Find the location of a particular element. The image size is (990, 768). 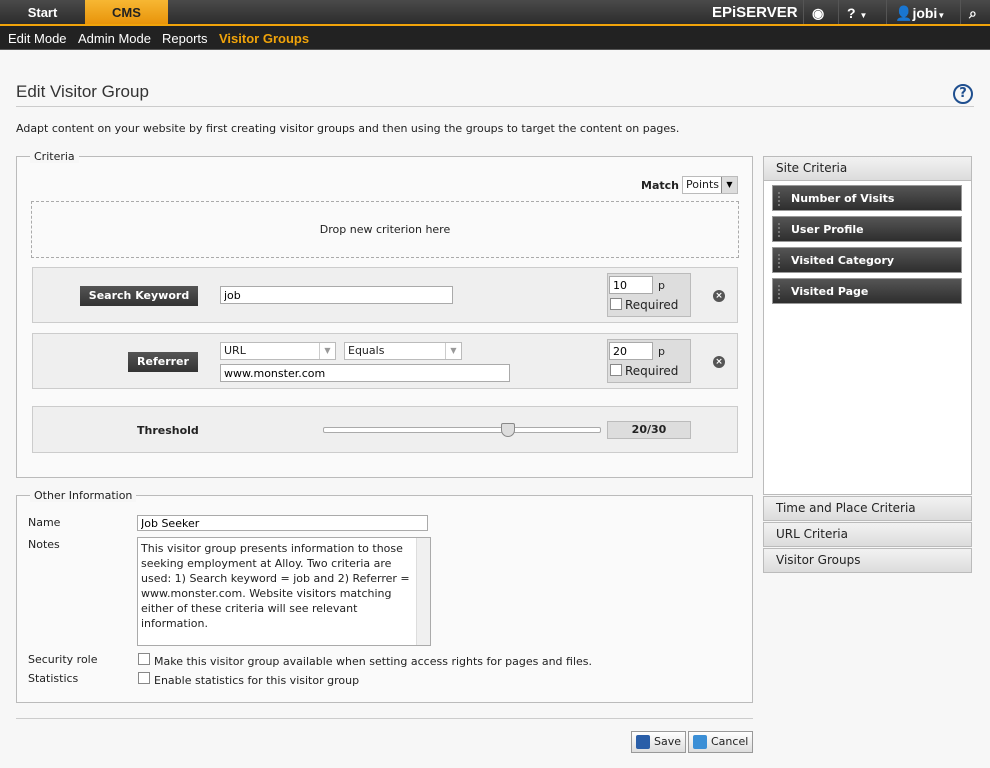

search-keyword-label: Search Keyword is located at coordinates (139, 296).